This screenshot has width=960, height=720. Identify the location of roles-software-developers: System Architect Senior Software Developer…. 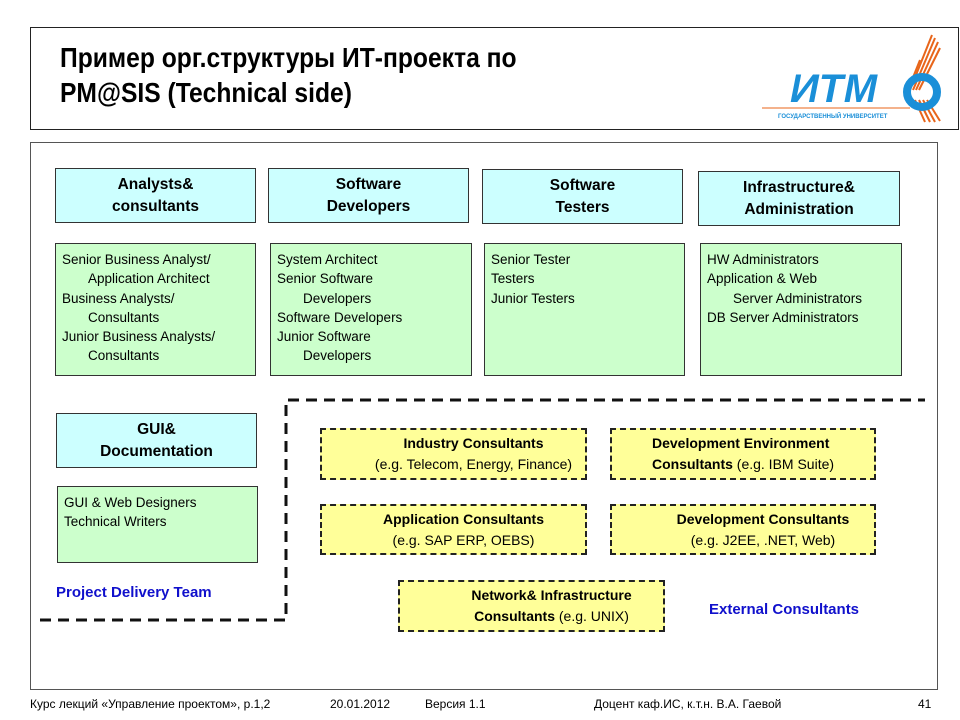
(371, 309).